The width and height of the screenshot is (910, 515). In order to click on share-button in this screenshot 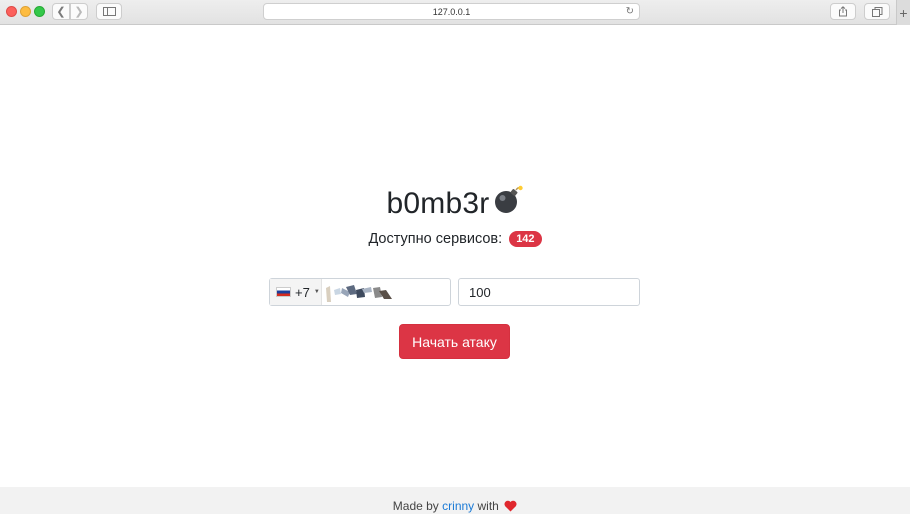, I will do `click(843, 11)`.